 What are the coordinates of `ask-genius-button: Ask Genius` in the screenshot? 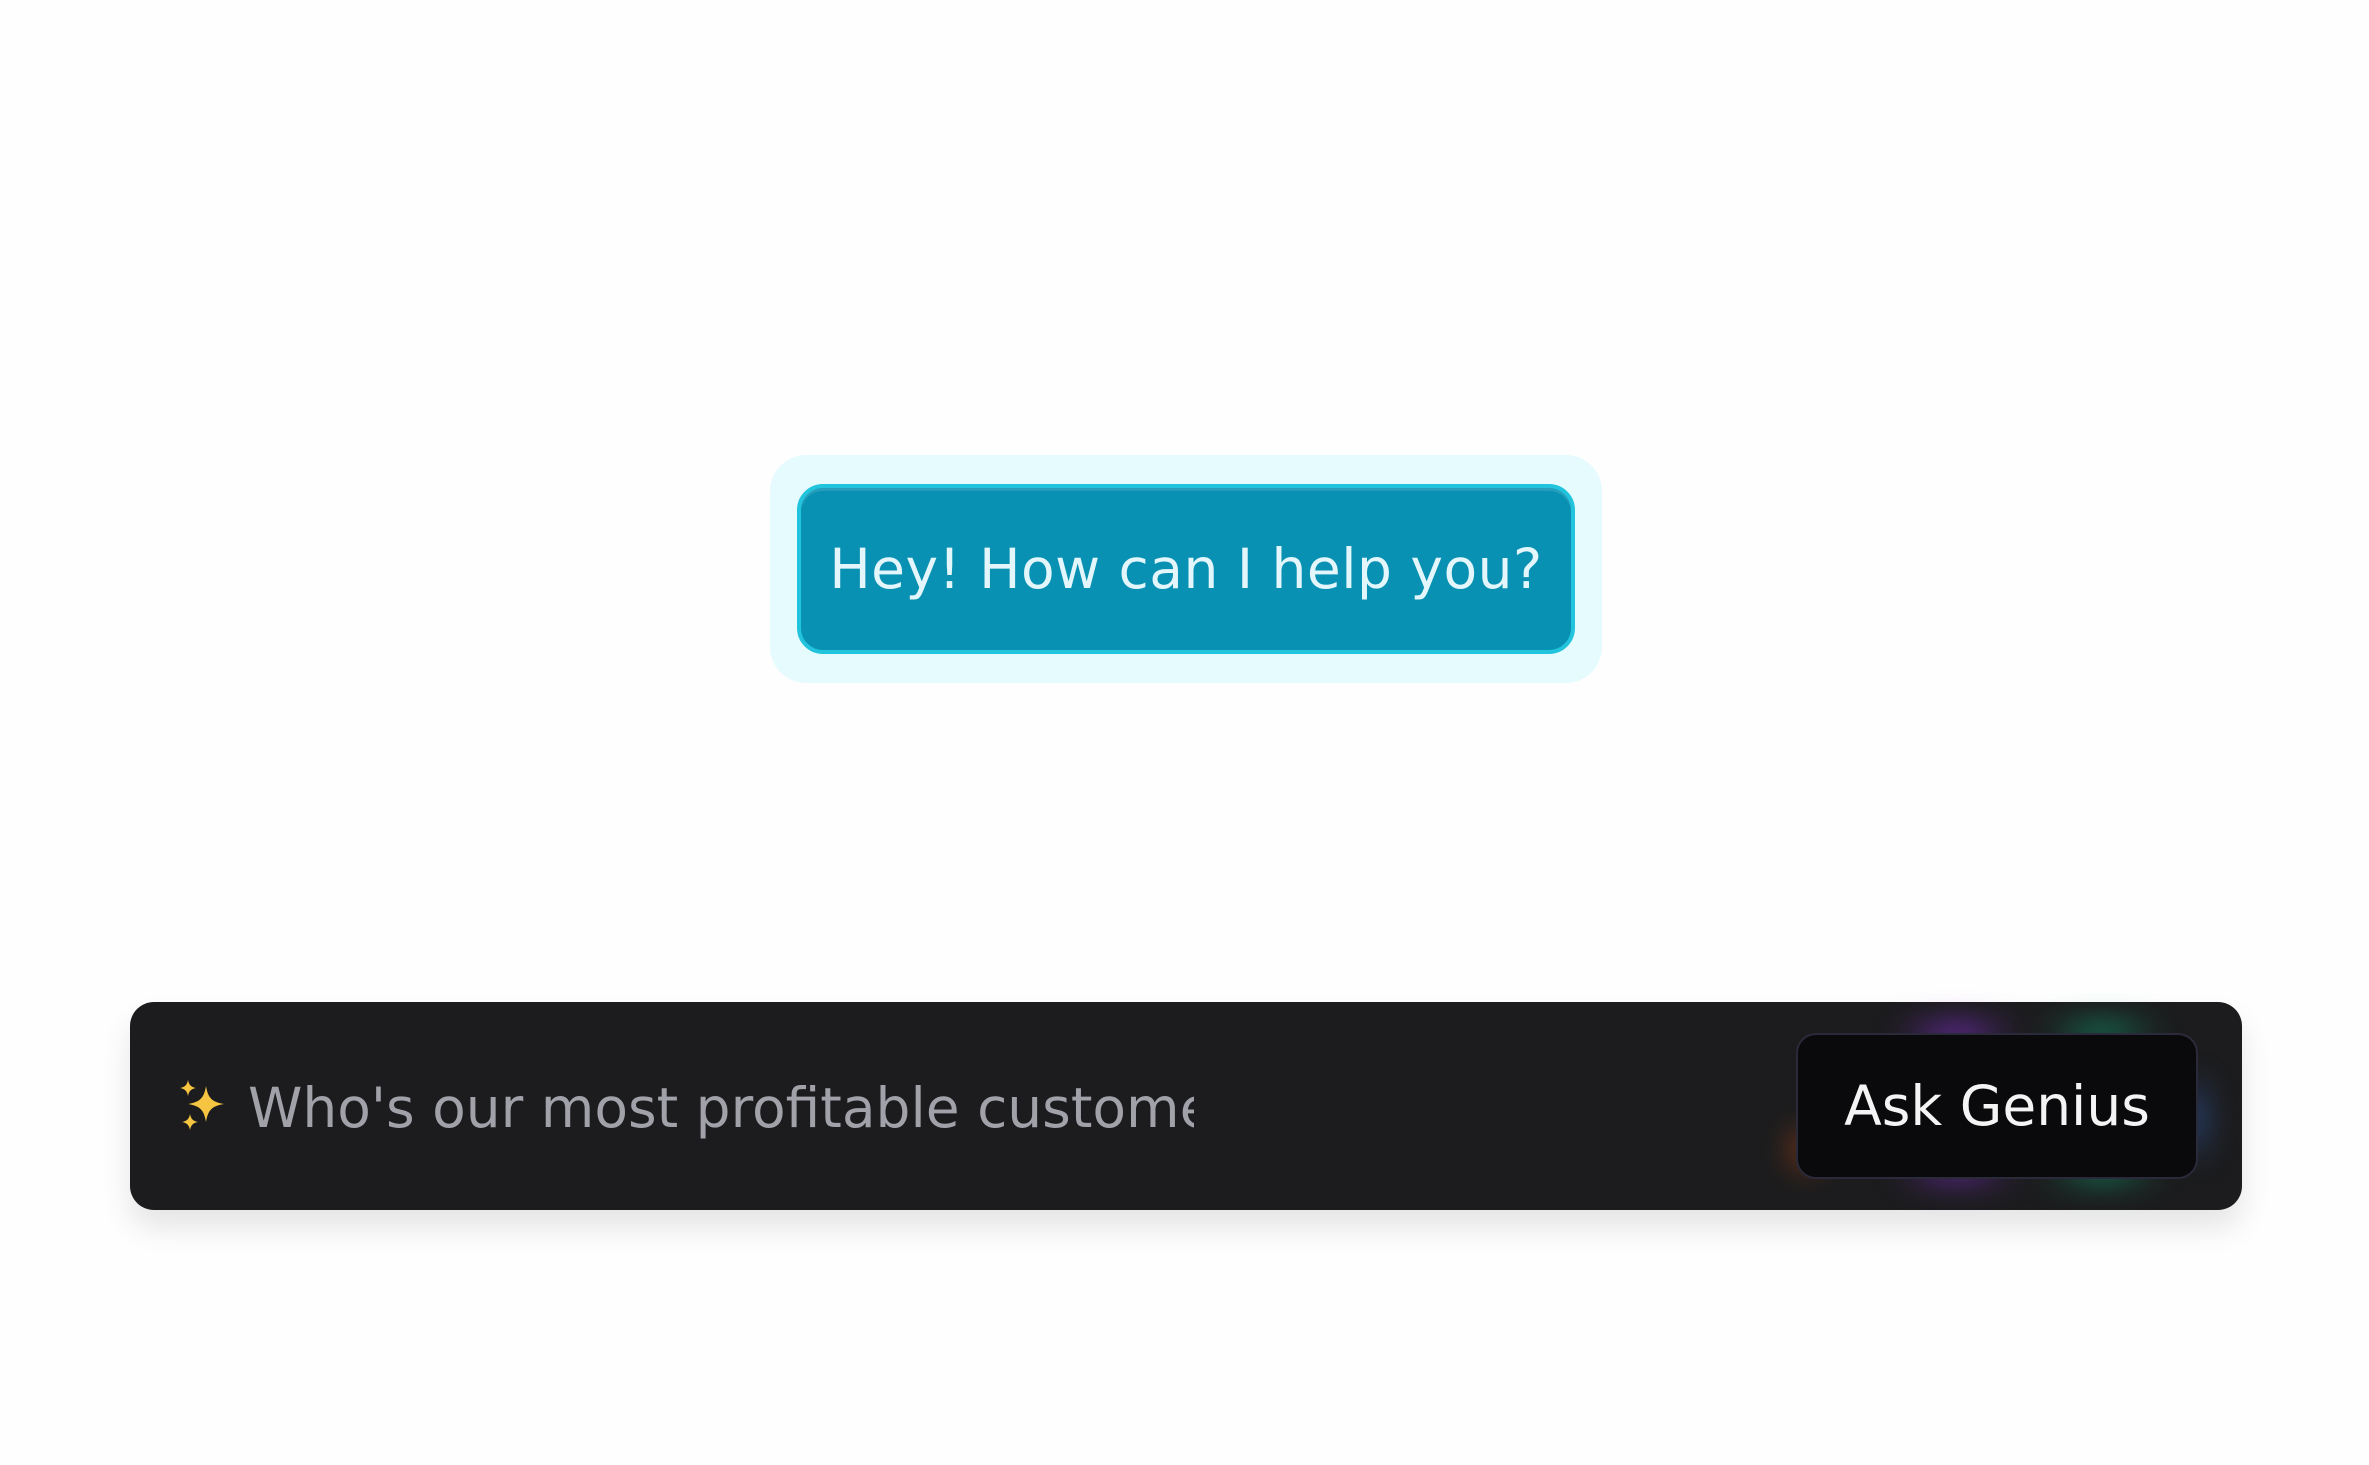 It's located at (1997, 1106).